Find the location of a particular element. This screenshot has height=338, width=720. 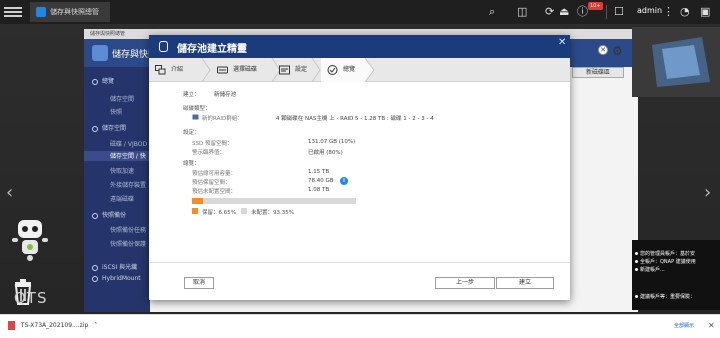

helpdesk-robot-icon is located at coordinates (30, 238).